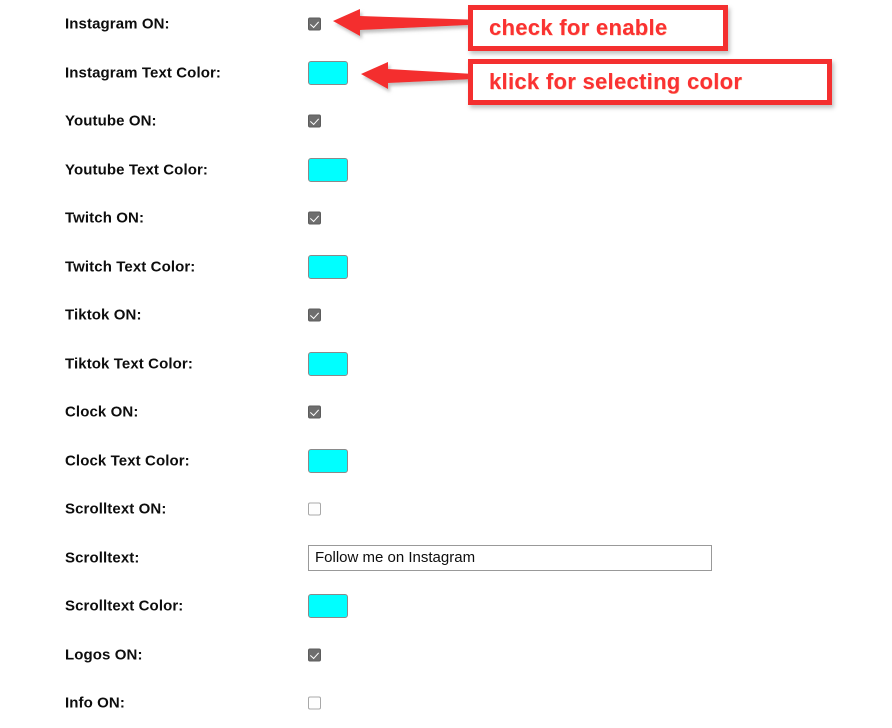 Image resolution: width=892 pixels, height=728 pixels. I want to click on checkbox-logos-on, so click(314, 655).